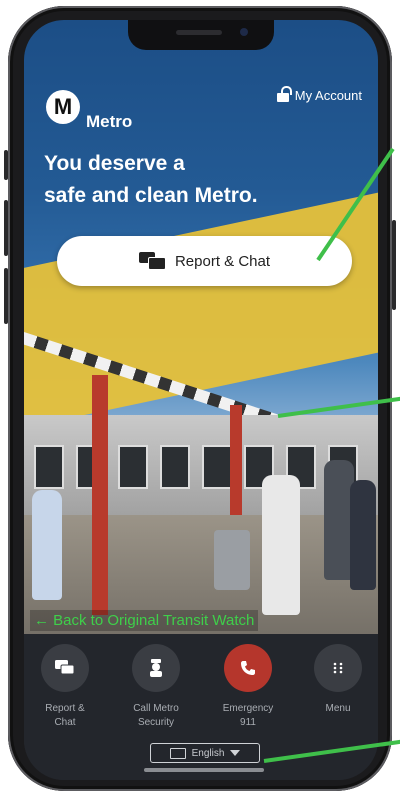  I want to click on hero-headline: You deserve a safe and clean Metro., so click(151, 179).